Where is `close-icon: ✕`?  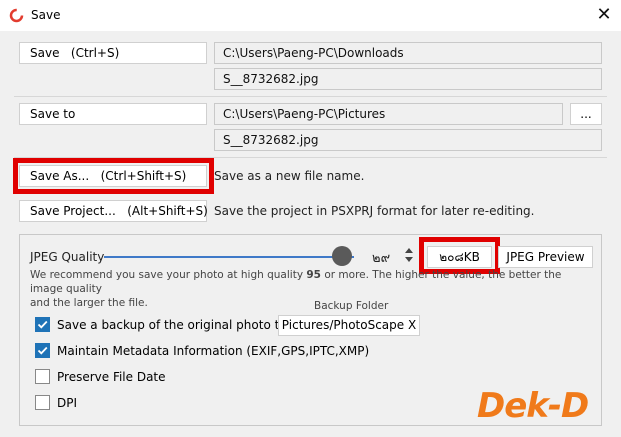 close-icon: ✕ is located at coordinates (604, 15).